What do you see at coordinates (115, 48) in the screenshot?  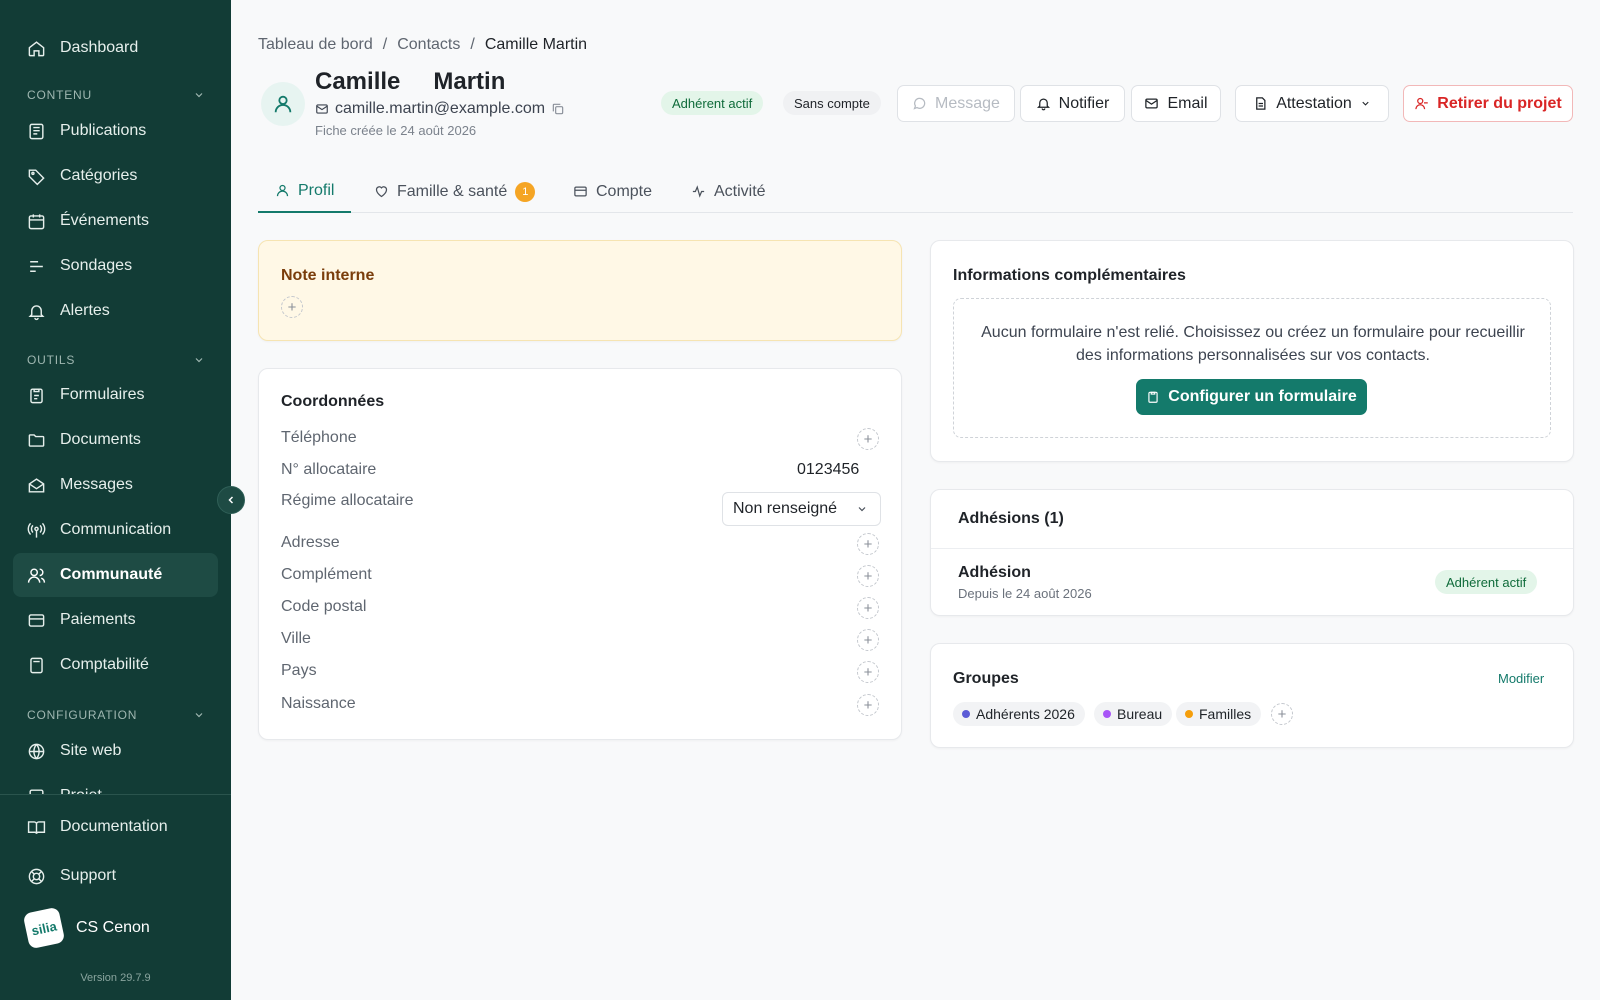 I see `sidebar-item-dashboard: Dashboard` at bounding box center [115, 48].